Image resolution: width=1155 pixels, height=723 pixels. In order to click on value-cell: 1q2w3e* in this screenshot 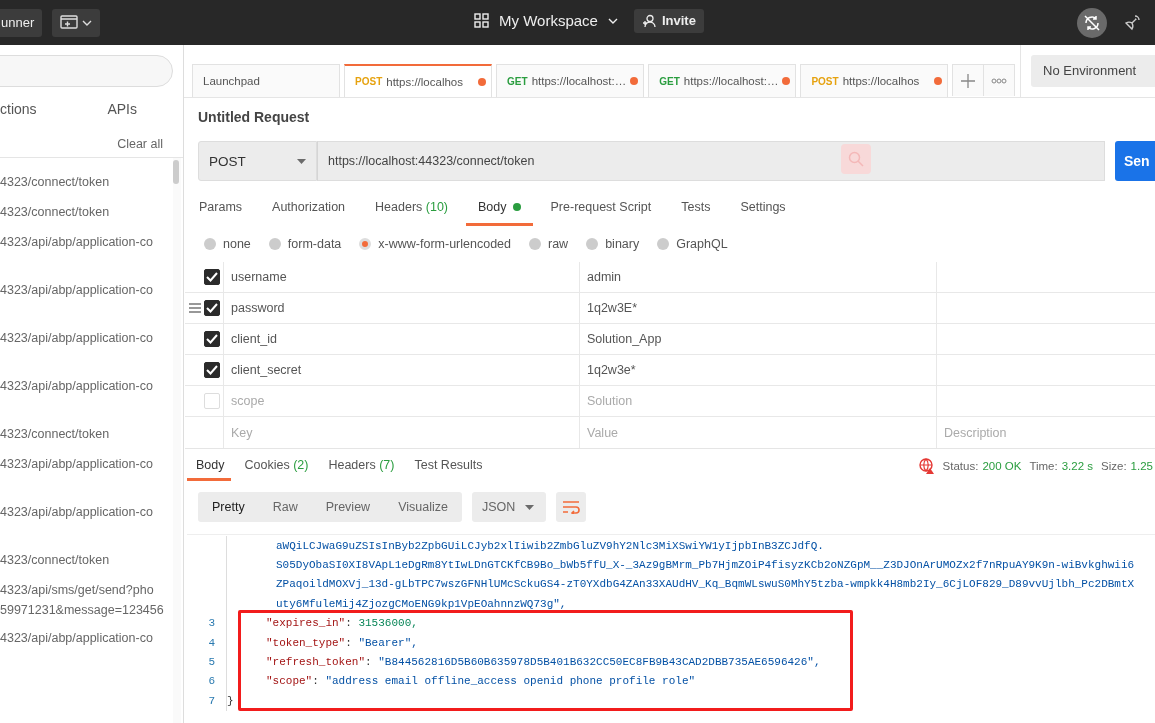, I will do `click(611, 370)`.